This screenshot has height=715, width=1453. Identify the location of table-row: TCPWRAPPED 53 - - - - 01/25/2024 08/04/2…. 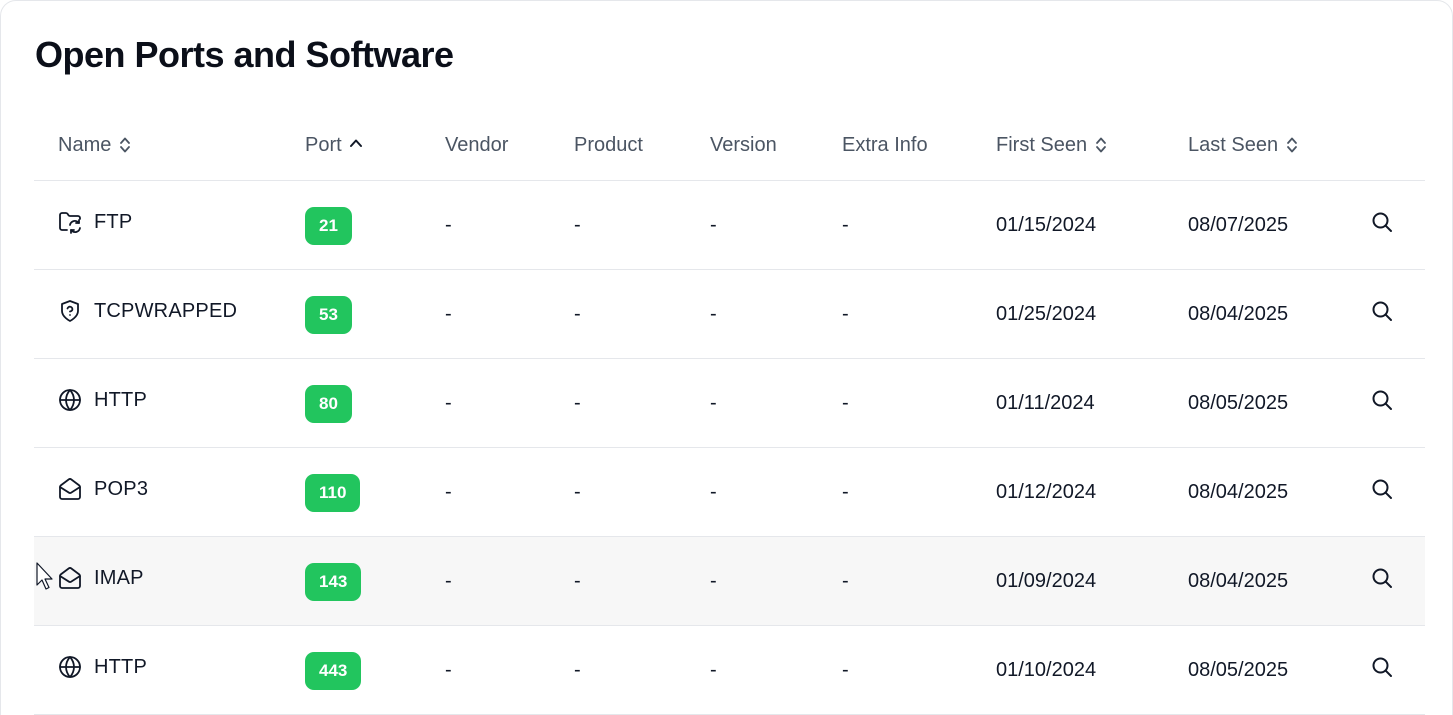
(729, 314).